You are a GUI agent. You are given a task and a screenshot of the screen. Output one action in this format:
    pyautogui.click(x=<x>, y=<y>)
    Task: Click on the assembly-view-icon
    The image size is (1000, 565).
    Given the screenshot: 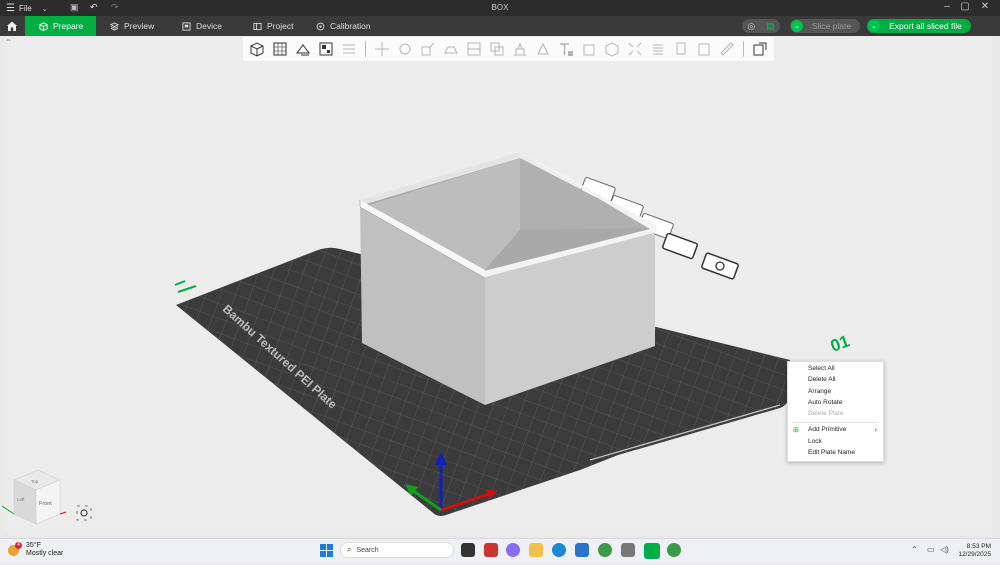 What is the action you would take?
    pyautogui.click(x=760, y=49)
    